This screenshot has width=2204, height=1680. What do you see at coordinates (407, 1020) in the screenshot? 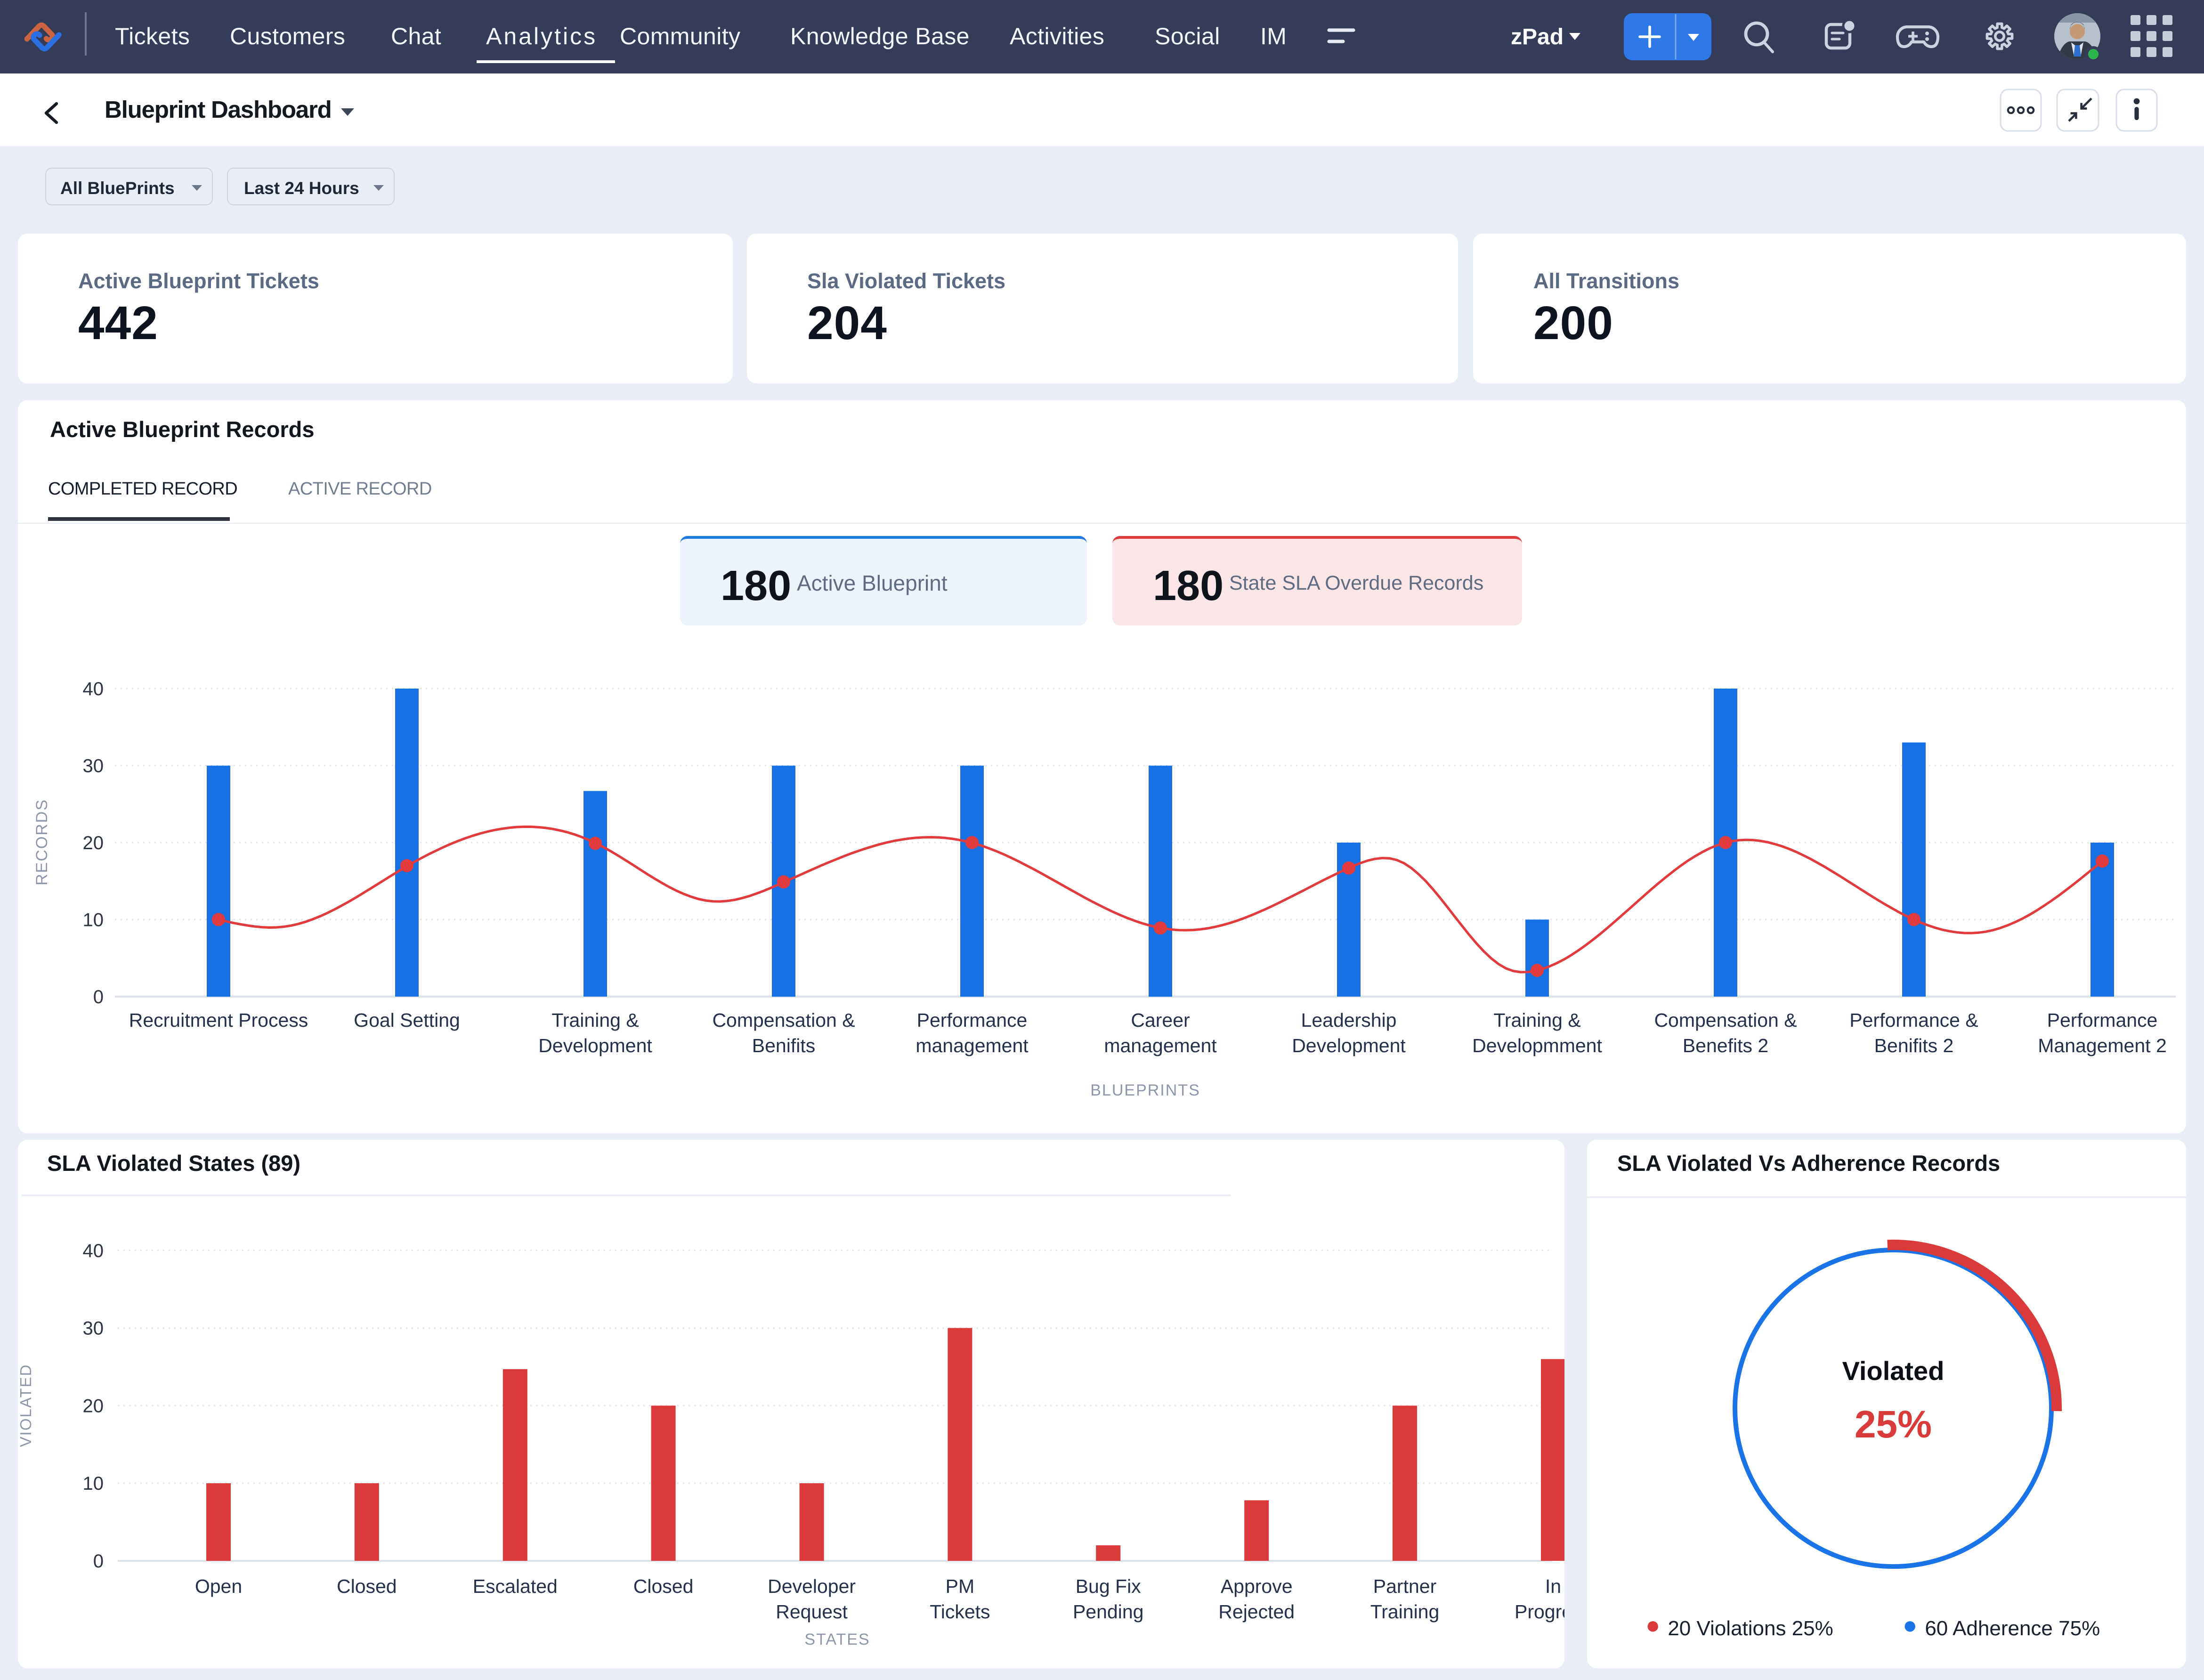
I see `svg-text: Goal Setting` at bounding box center [407, 1020].